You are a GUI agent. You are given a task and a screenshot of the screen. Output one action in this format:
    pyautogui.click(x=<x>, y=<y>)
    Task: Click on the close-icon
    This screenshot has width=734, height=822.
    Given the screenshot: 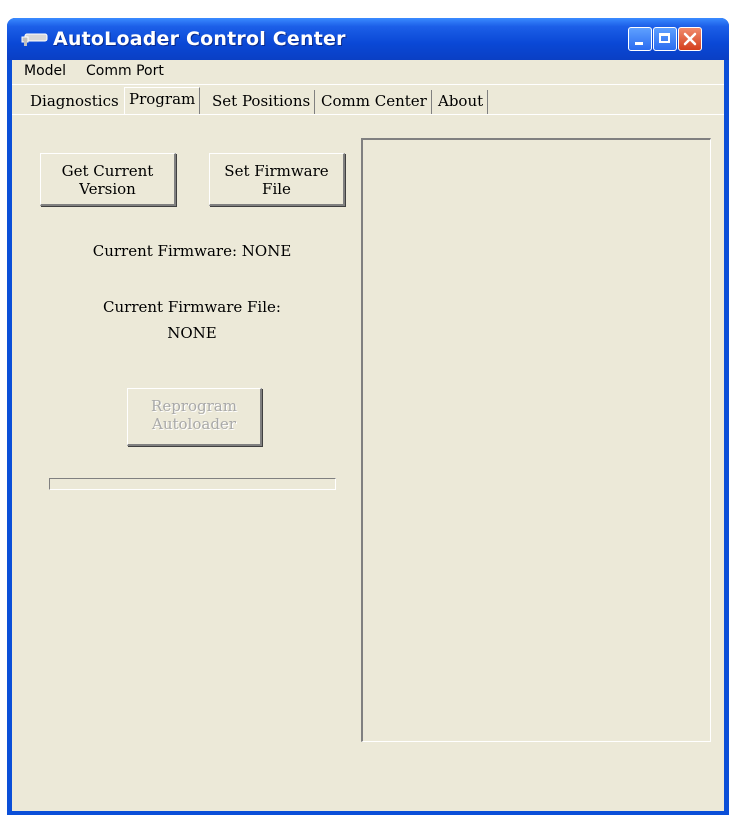 What is the action you would take?
    pyautogui.click(x=690, y=39)
    